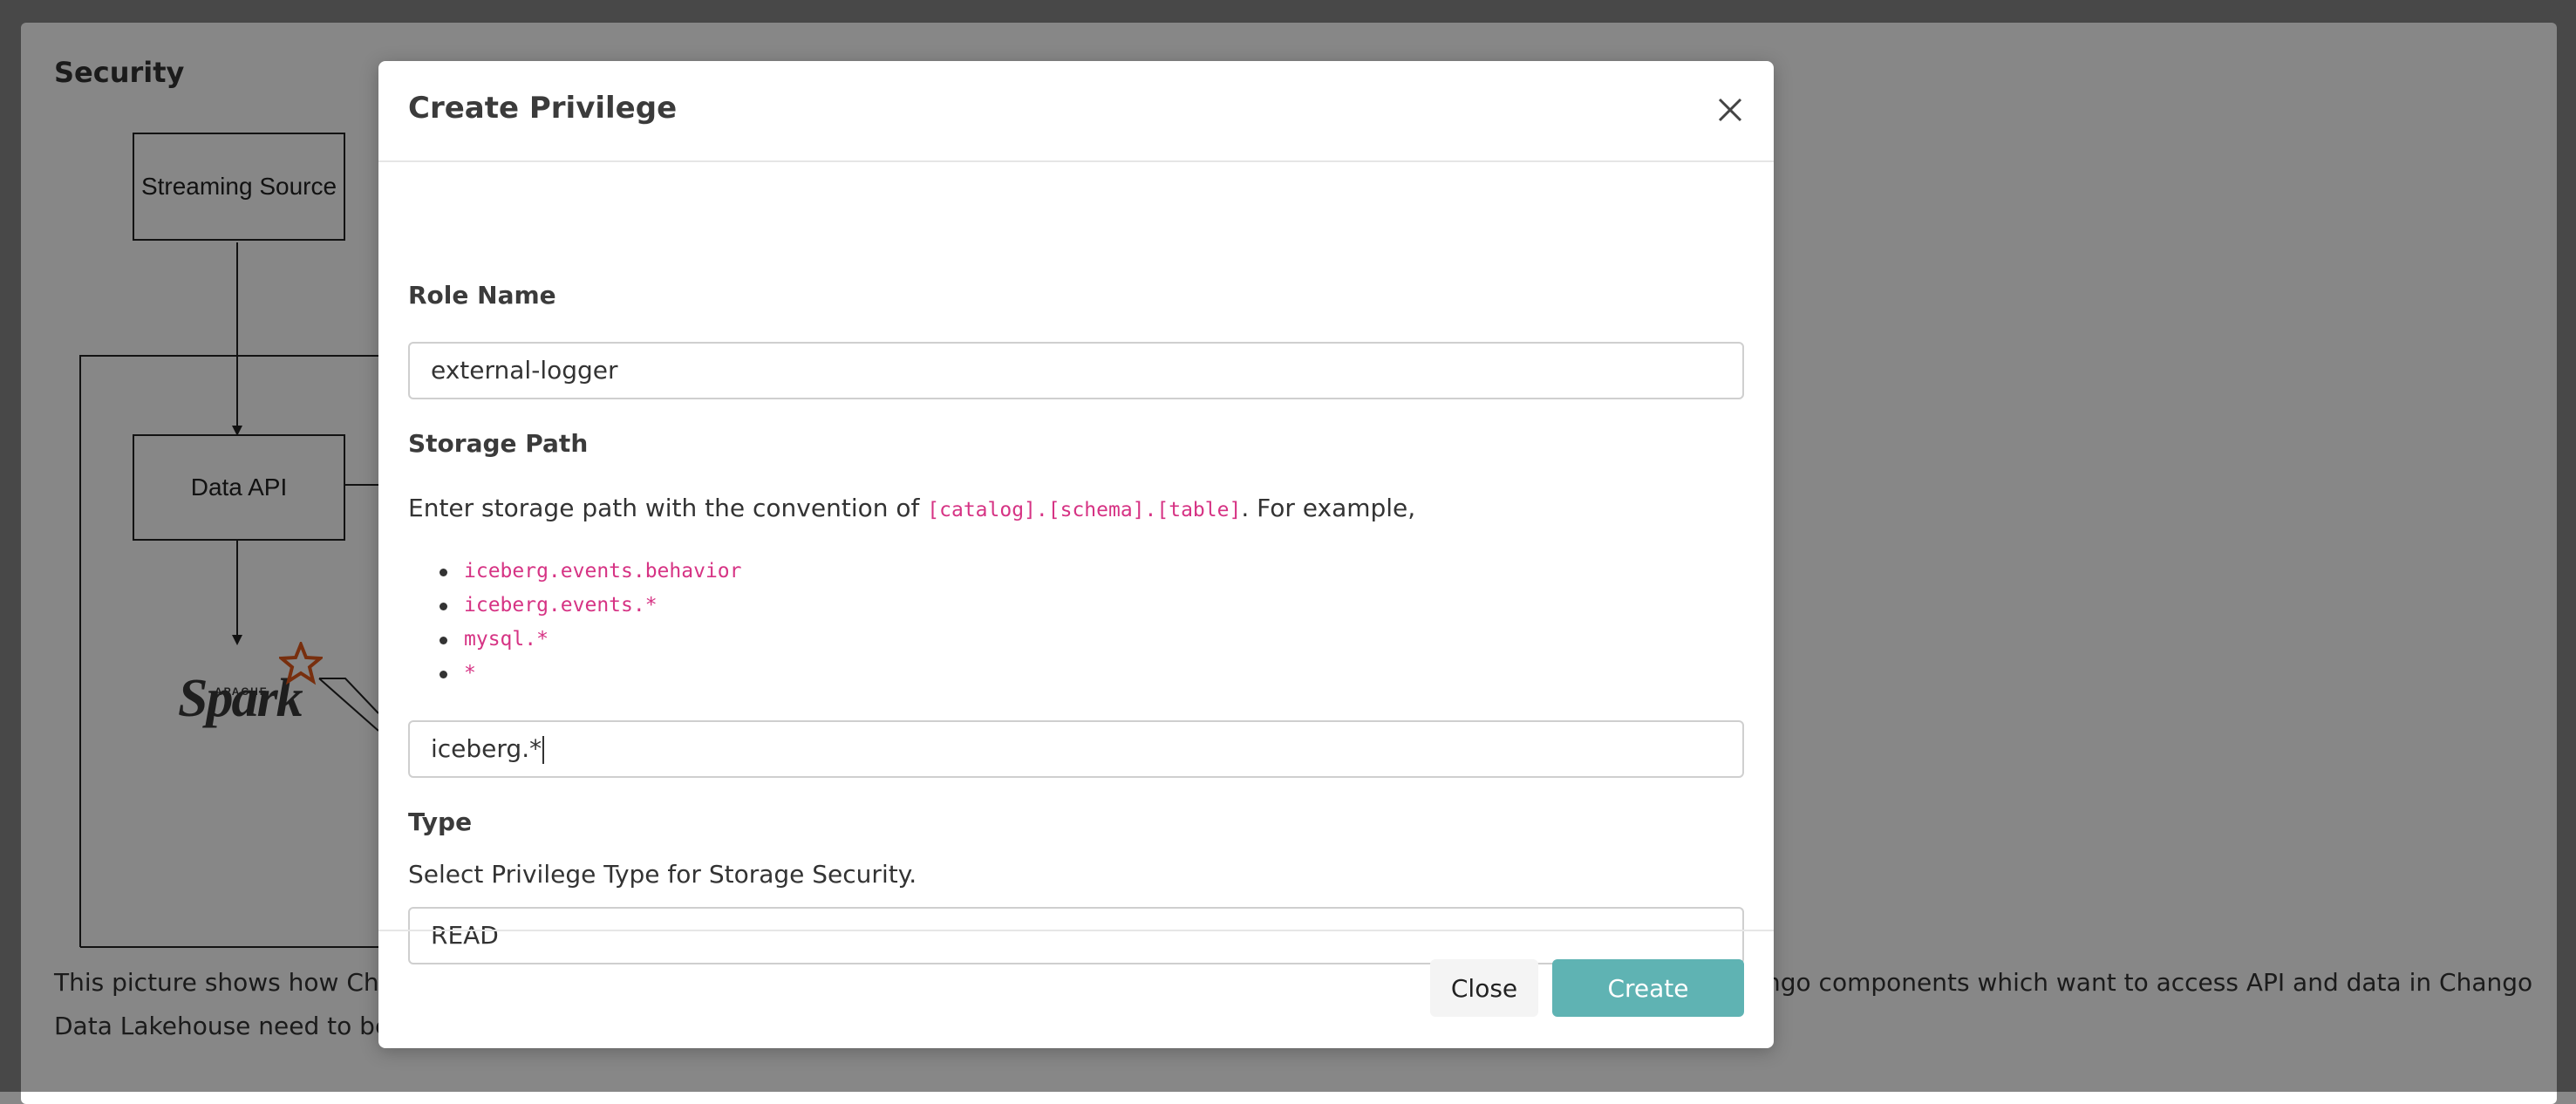  I want to click on example-code: mysql.*, so click(507, 639).